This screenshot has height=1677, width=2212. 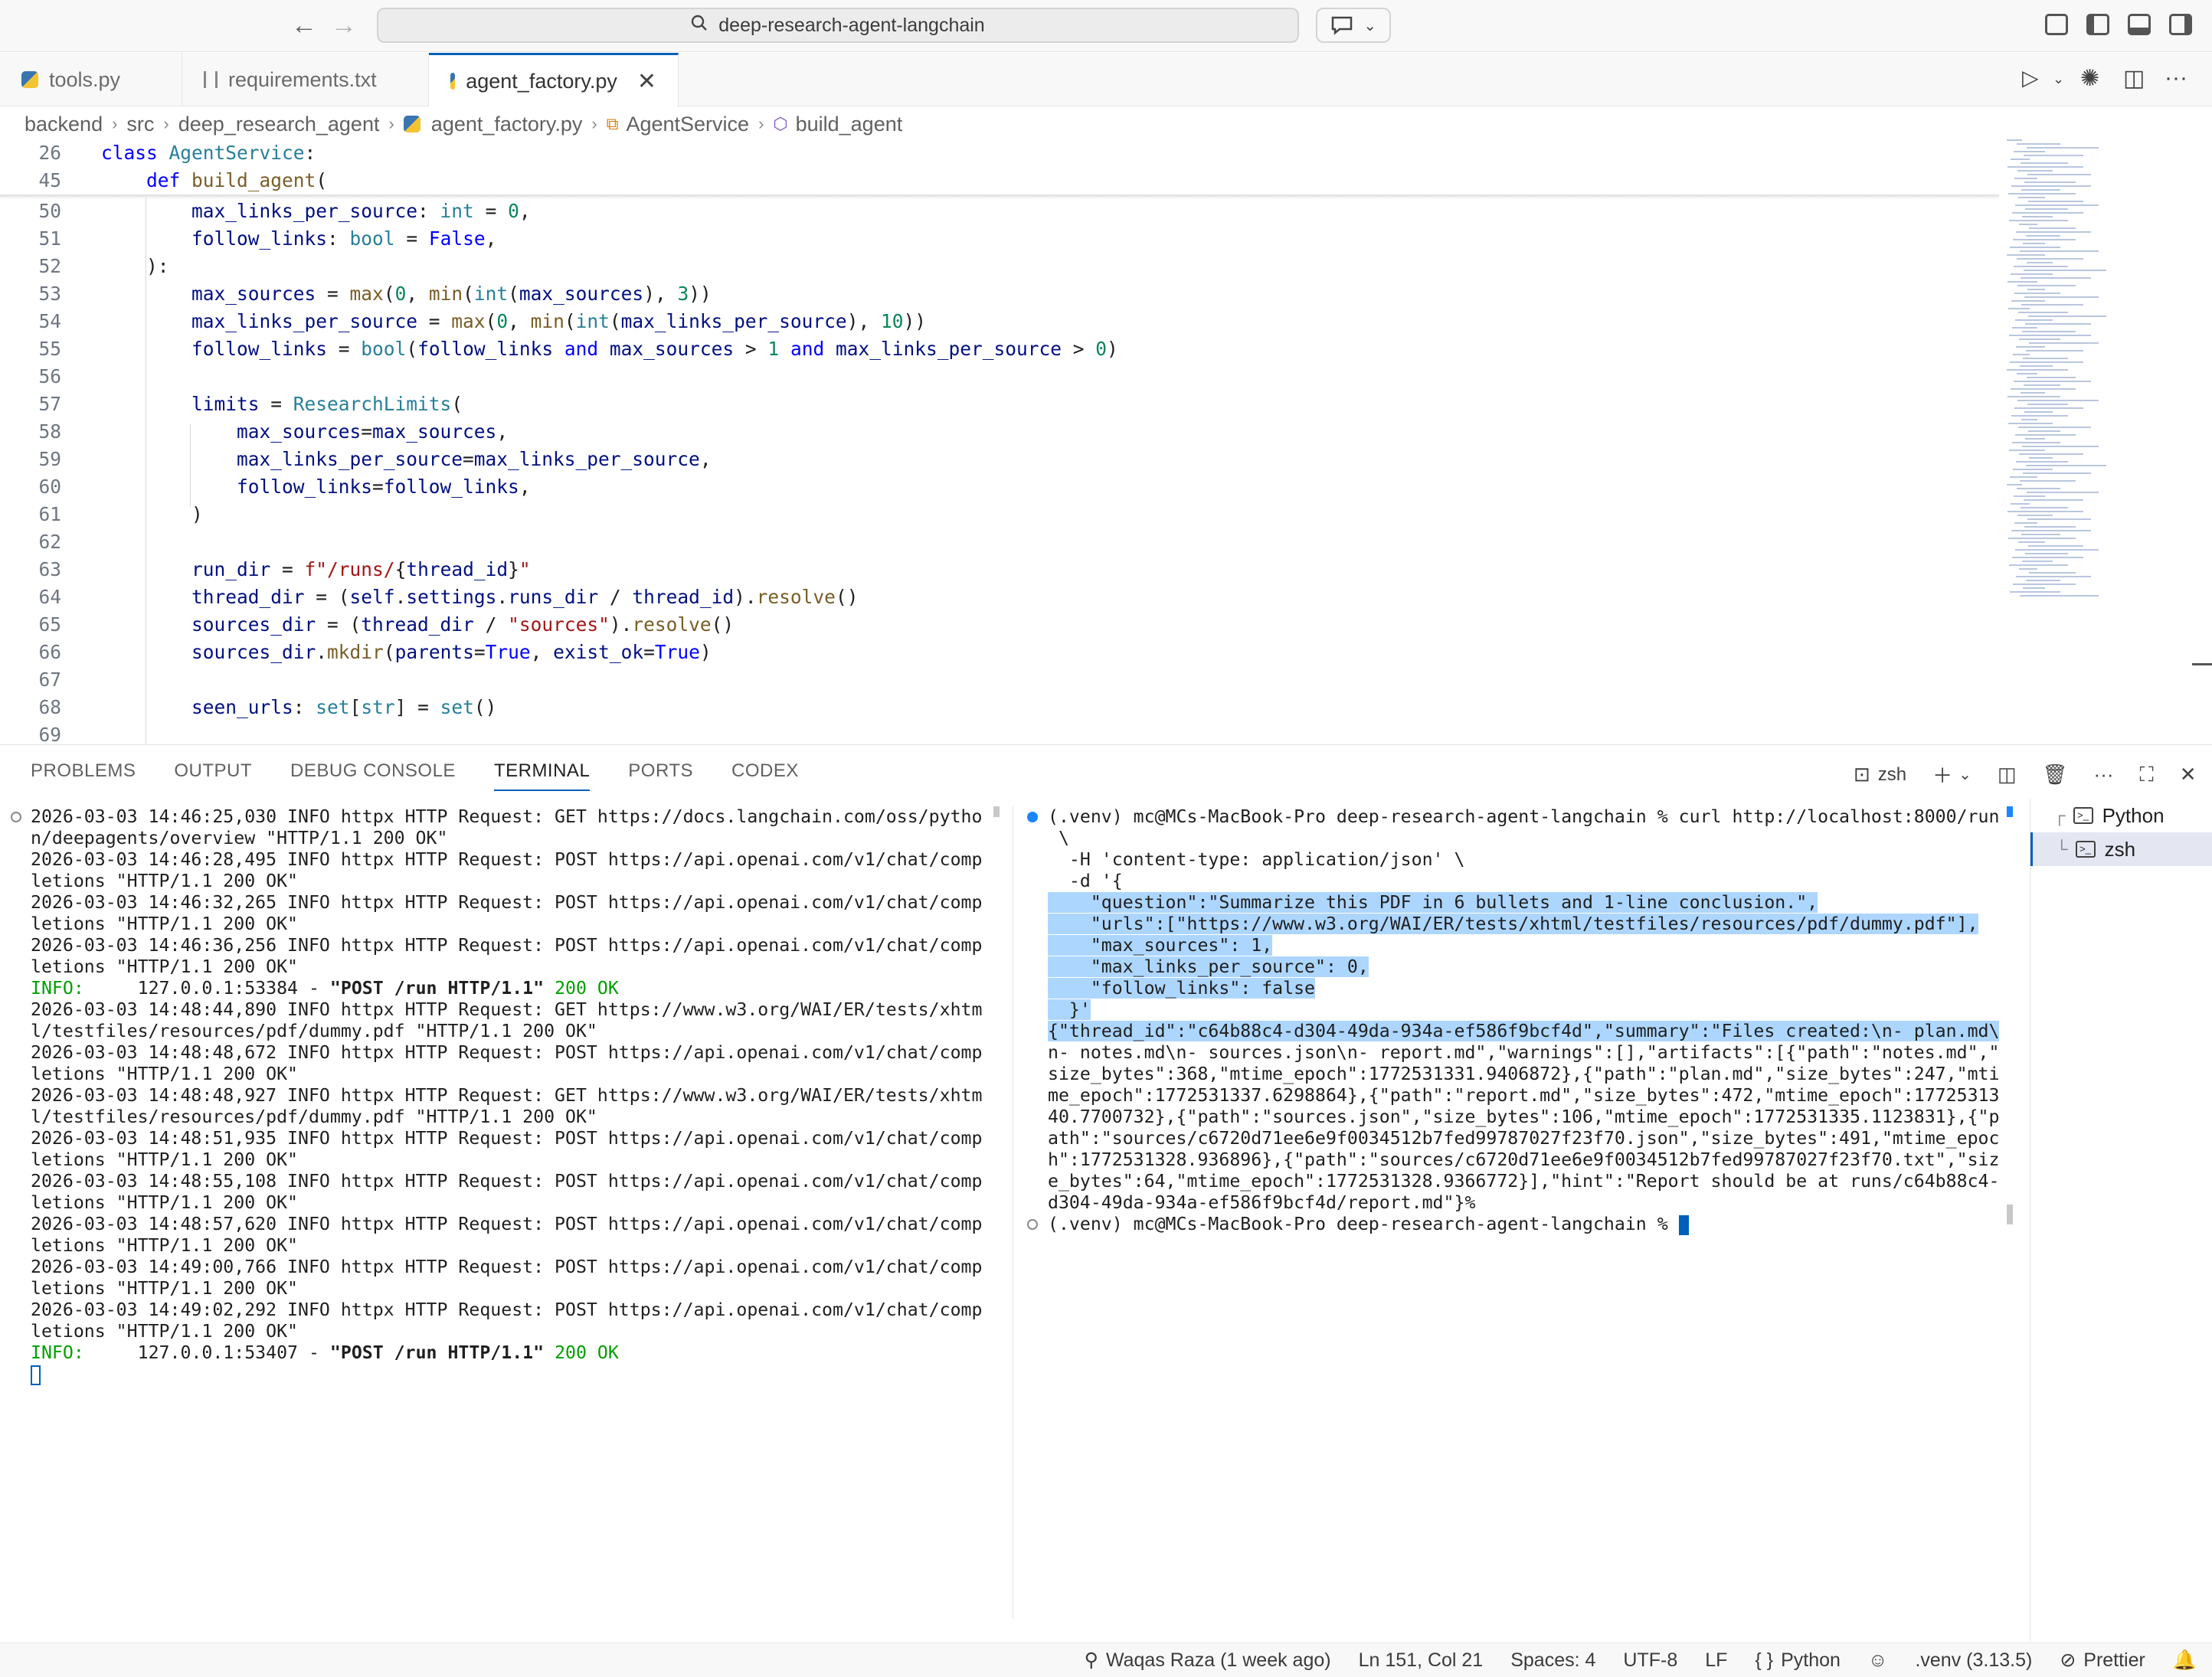 I want to click on tab-terminal: TERMINAL, so click(x=542, y=775).